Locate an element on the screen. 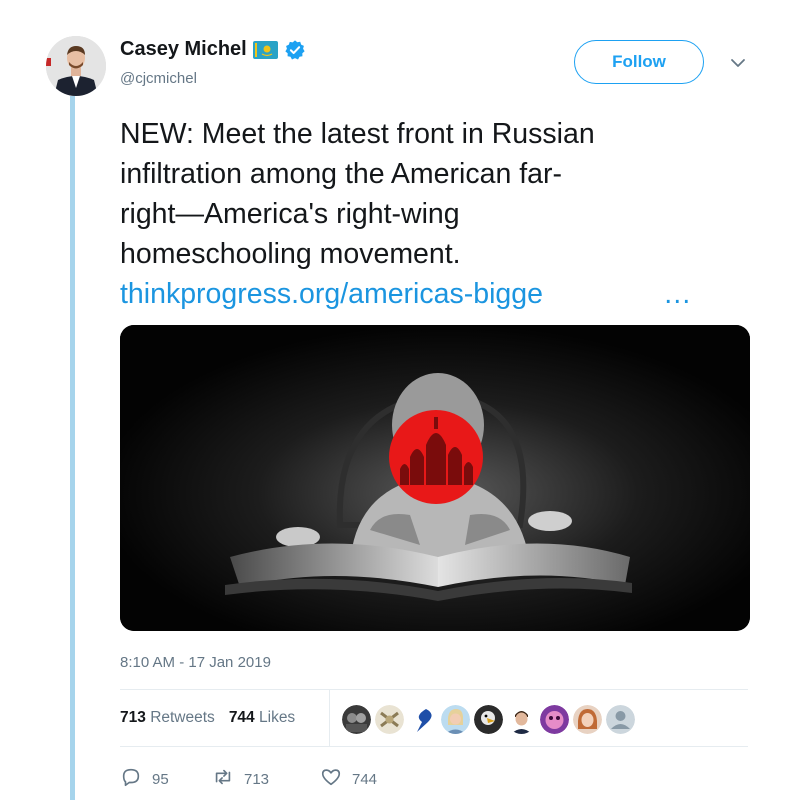 The image size is (792, 800). retweets-stat: 713 Retweets is located at coordinates (167, 718).